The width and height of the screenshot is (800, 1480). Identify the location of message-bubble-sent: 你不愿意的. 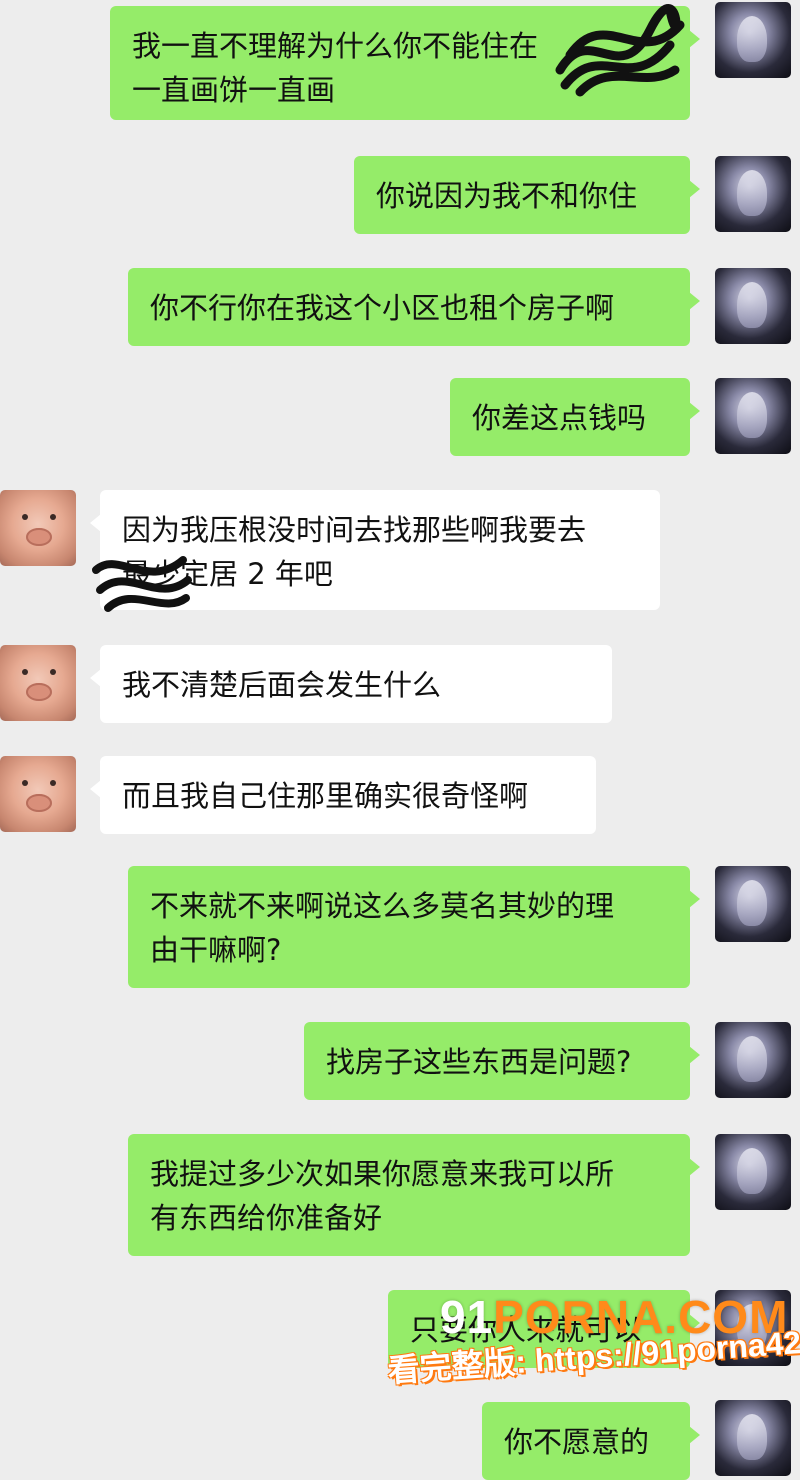
(591, 1441).